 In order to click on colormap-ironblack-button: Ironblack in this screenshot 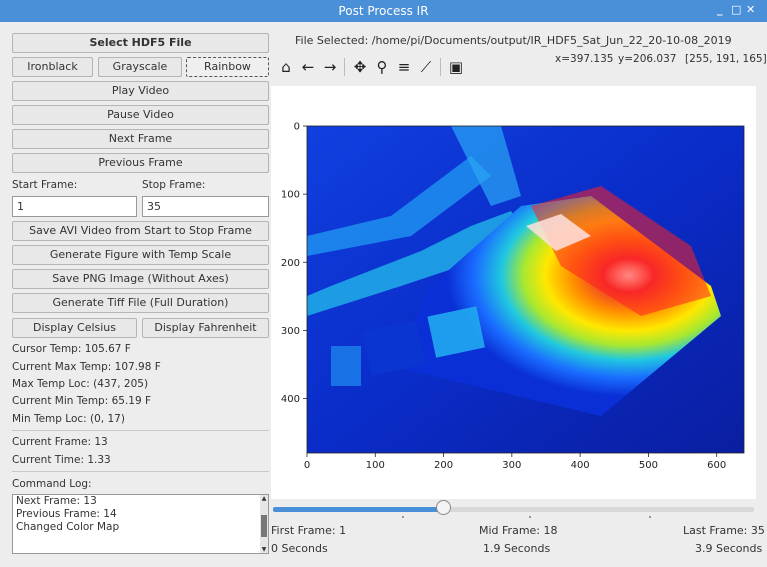, I will do `click(52, 67)`.